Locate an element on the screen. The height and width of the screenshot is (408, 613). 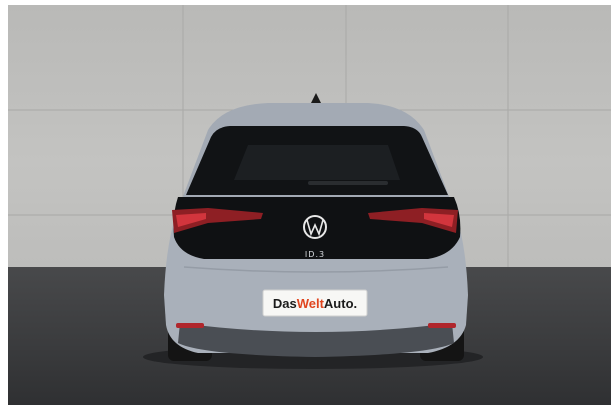
dealer-plate-text: Das Welt Auto. is located at coordinates (315, 303).